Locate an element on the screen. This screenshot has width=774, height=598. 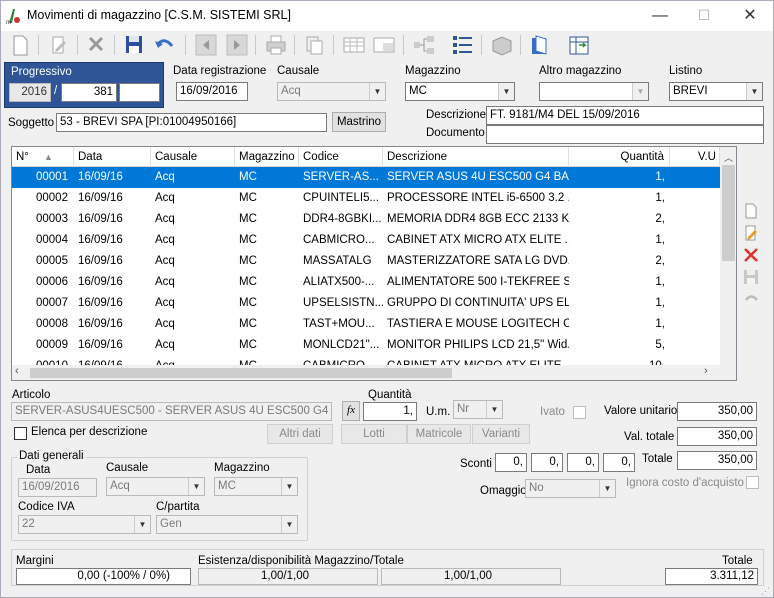
sconto-4-field: 0, is located at coordinates (619, 462).